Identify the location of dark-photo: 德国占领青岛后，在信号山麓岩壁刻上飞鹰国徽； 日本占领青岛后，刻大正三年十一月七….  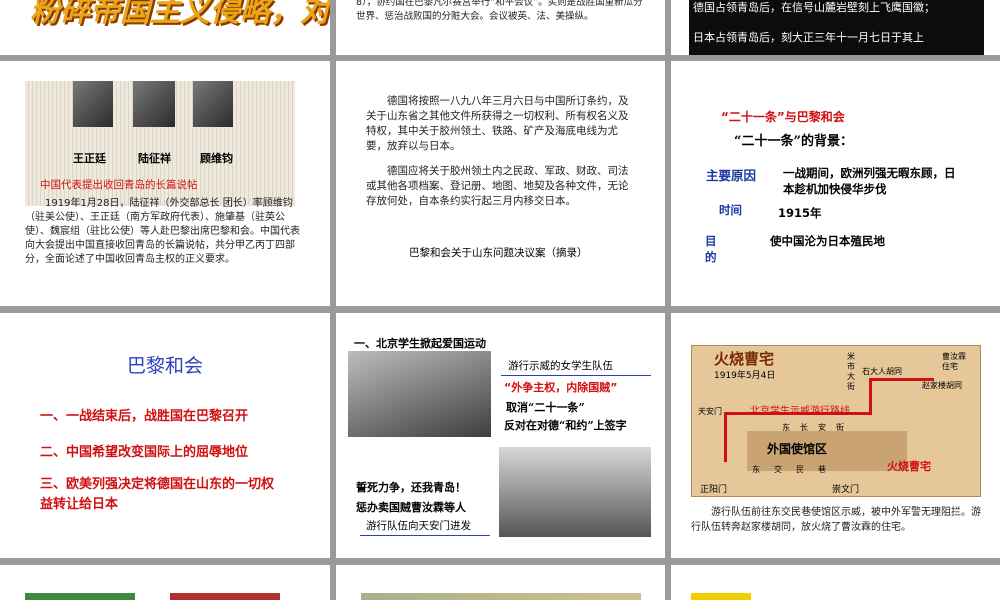
(836, 27).